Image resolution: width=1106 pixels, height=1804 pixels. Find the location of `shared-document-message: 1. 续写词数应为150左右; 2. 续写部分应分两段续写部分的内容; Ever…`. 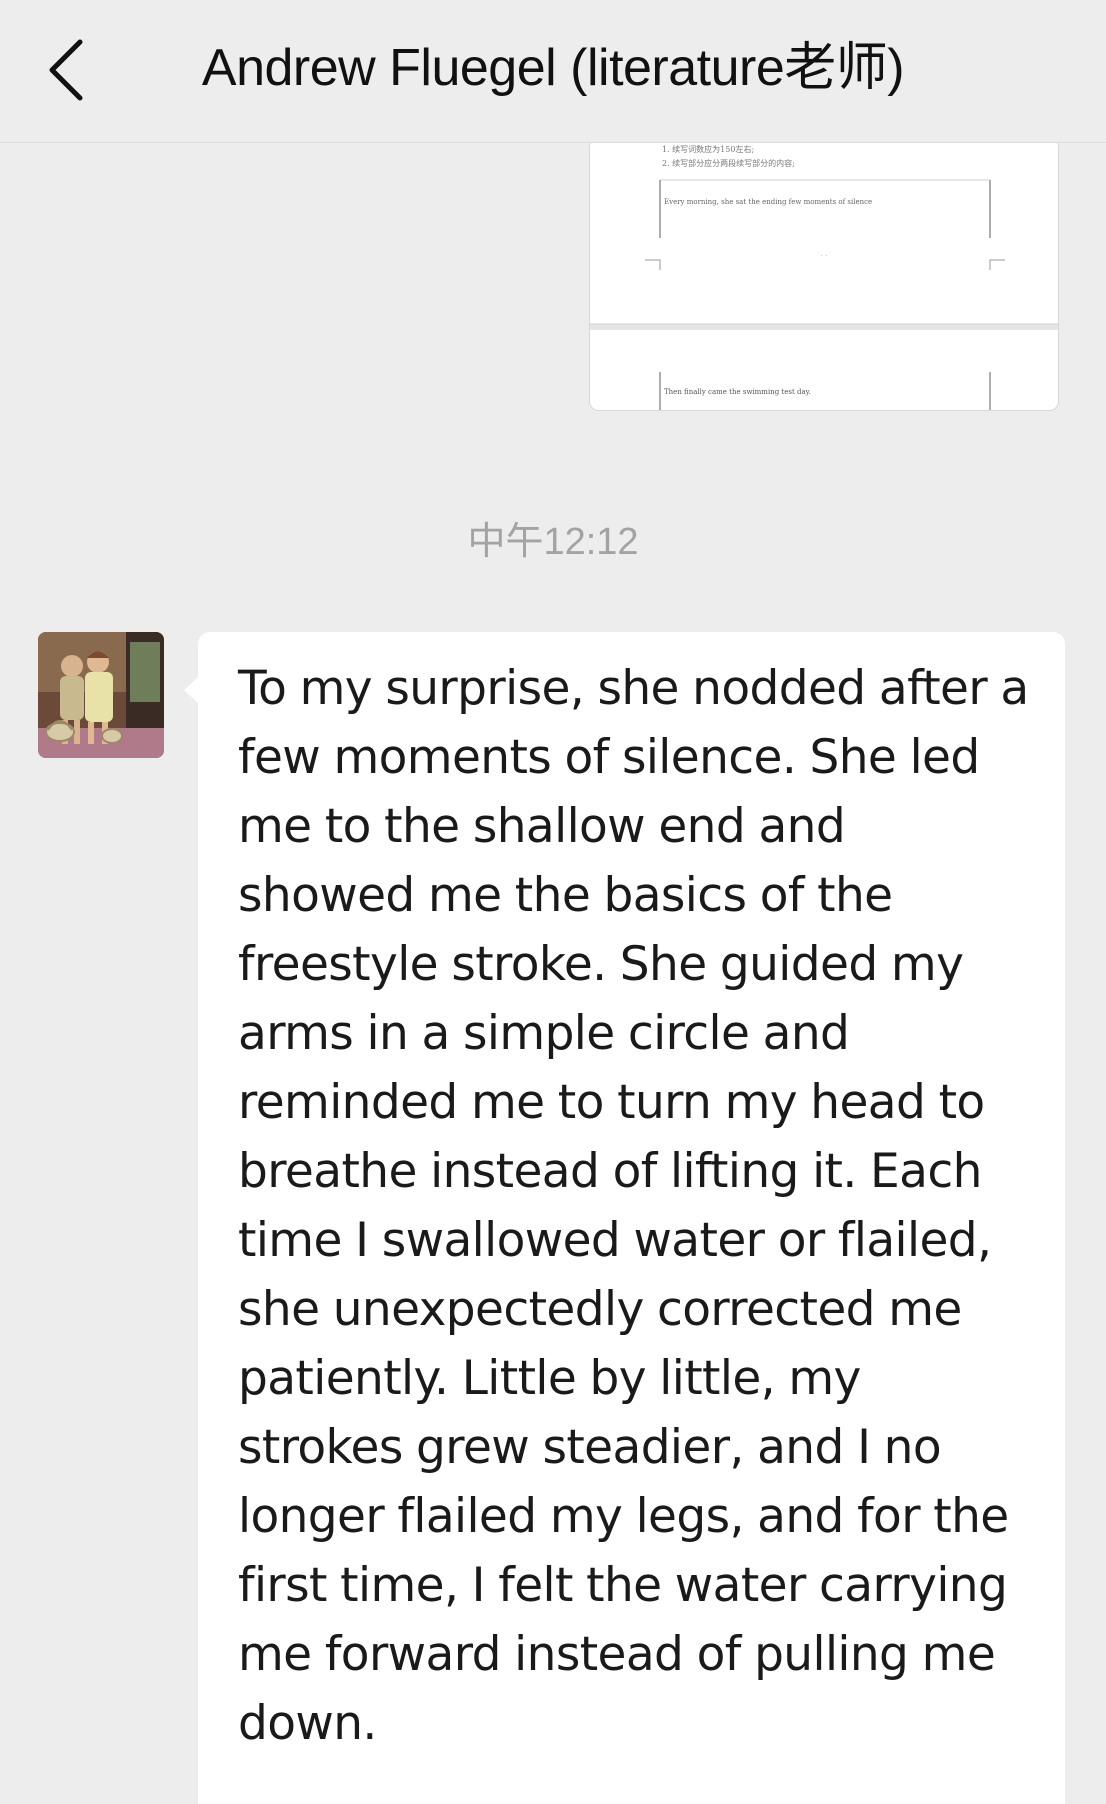

shared-document-message: 1. 续写词数应为150左右; 2. 续写部分应分两段续写部分的内容; Ever… is located at coordinates (824, 277).